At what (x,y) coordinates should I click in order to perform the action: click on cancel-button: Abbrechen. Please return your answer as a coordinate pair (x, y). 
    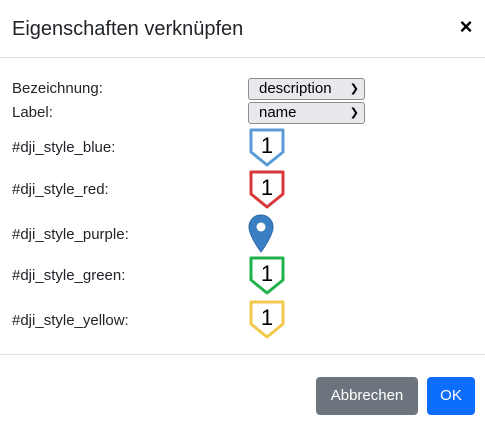
    Looking at the image, I should click on (367, 396).